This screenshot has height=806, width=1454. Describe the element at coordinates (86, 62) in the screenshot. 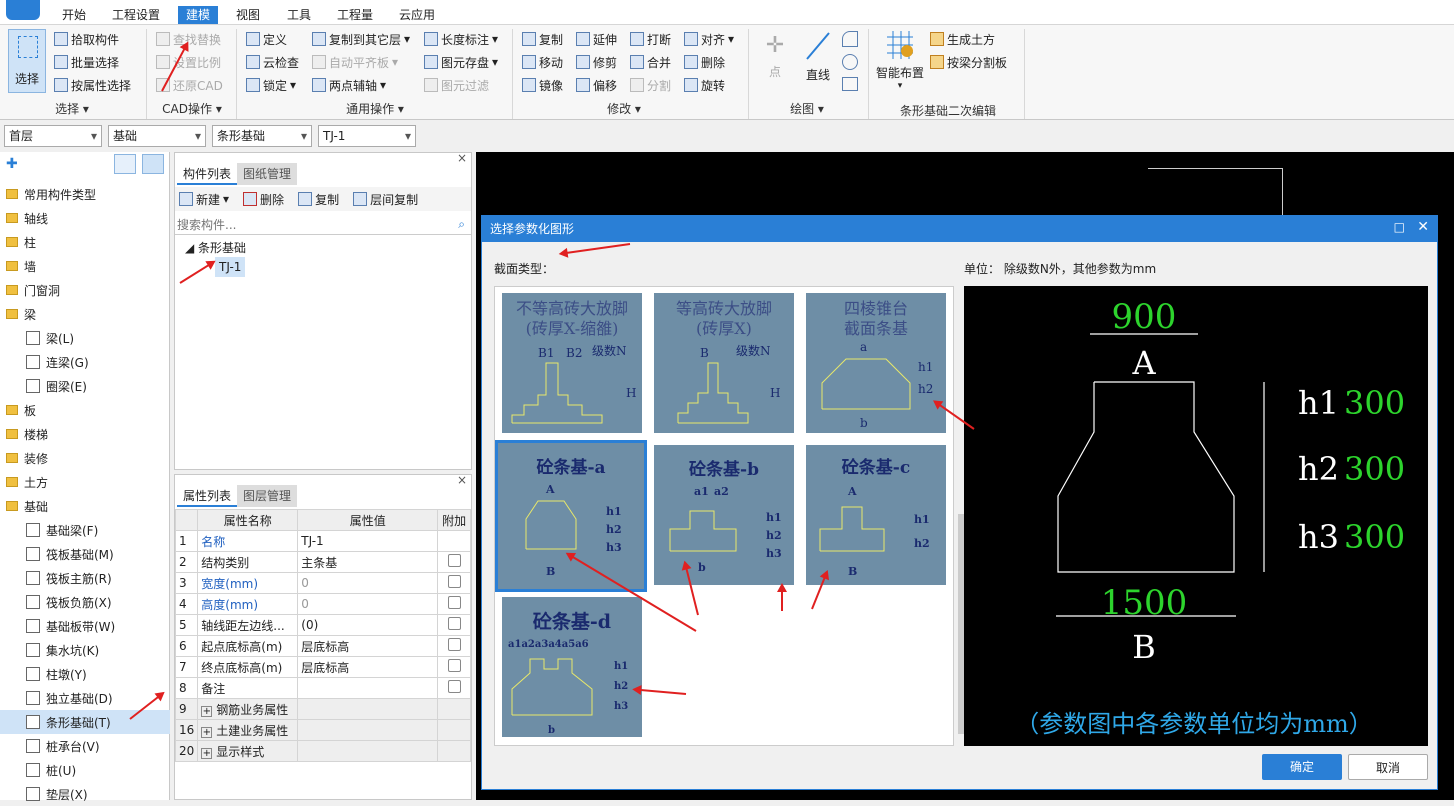

I see `batch-select-button: 批量选择` at that location.